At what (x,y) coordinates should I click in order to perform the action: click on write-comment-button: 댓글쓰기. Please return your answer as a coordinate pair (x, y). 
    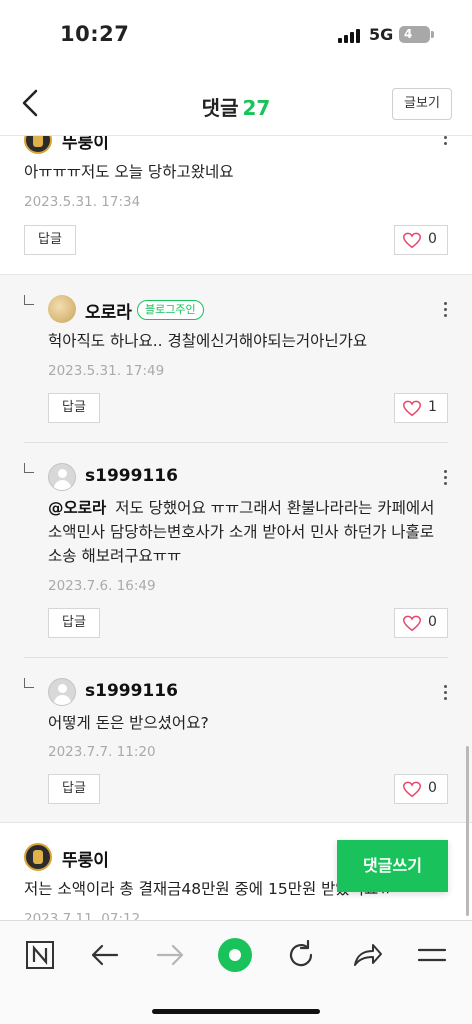
    Looking at the image, I should click on (392, 866).